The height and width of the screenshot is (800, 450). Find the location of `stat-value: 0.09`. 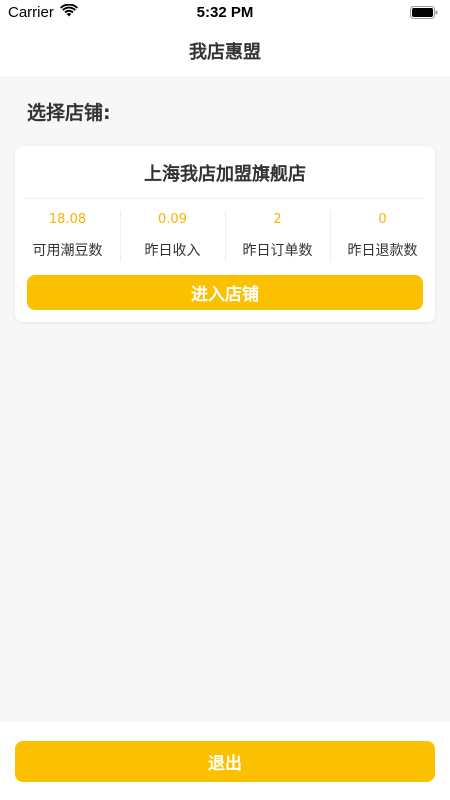

stat-value: 0.09 is located at coordinates (172, 219).